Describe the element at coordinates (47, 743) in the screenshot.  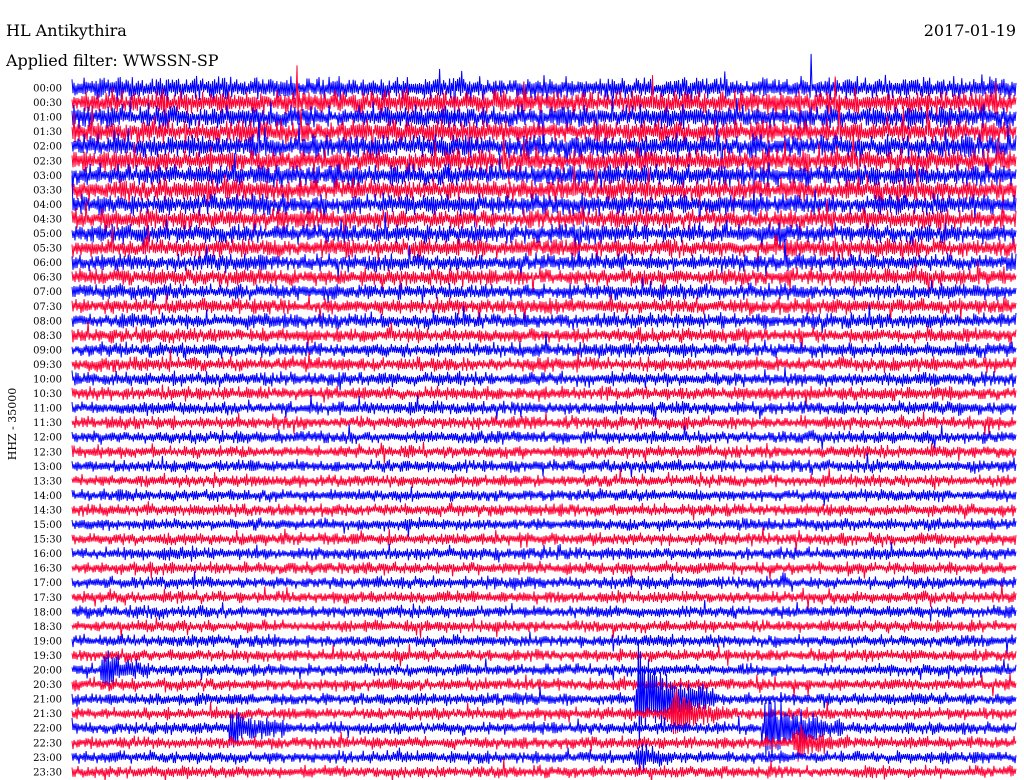
I see `time-tick-label: 22:30` at that location.